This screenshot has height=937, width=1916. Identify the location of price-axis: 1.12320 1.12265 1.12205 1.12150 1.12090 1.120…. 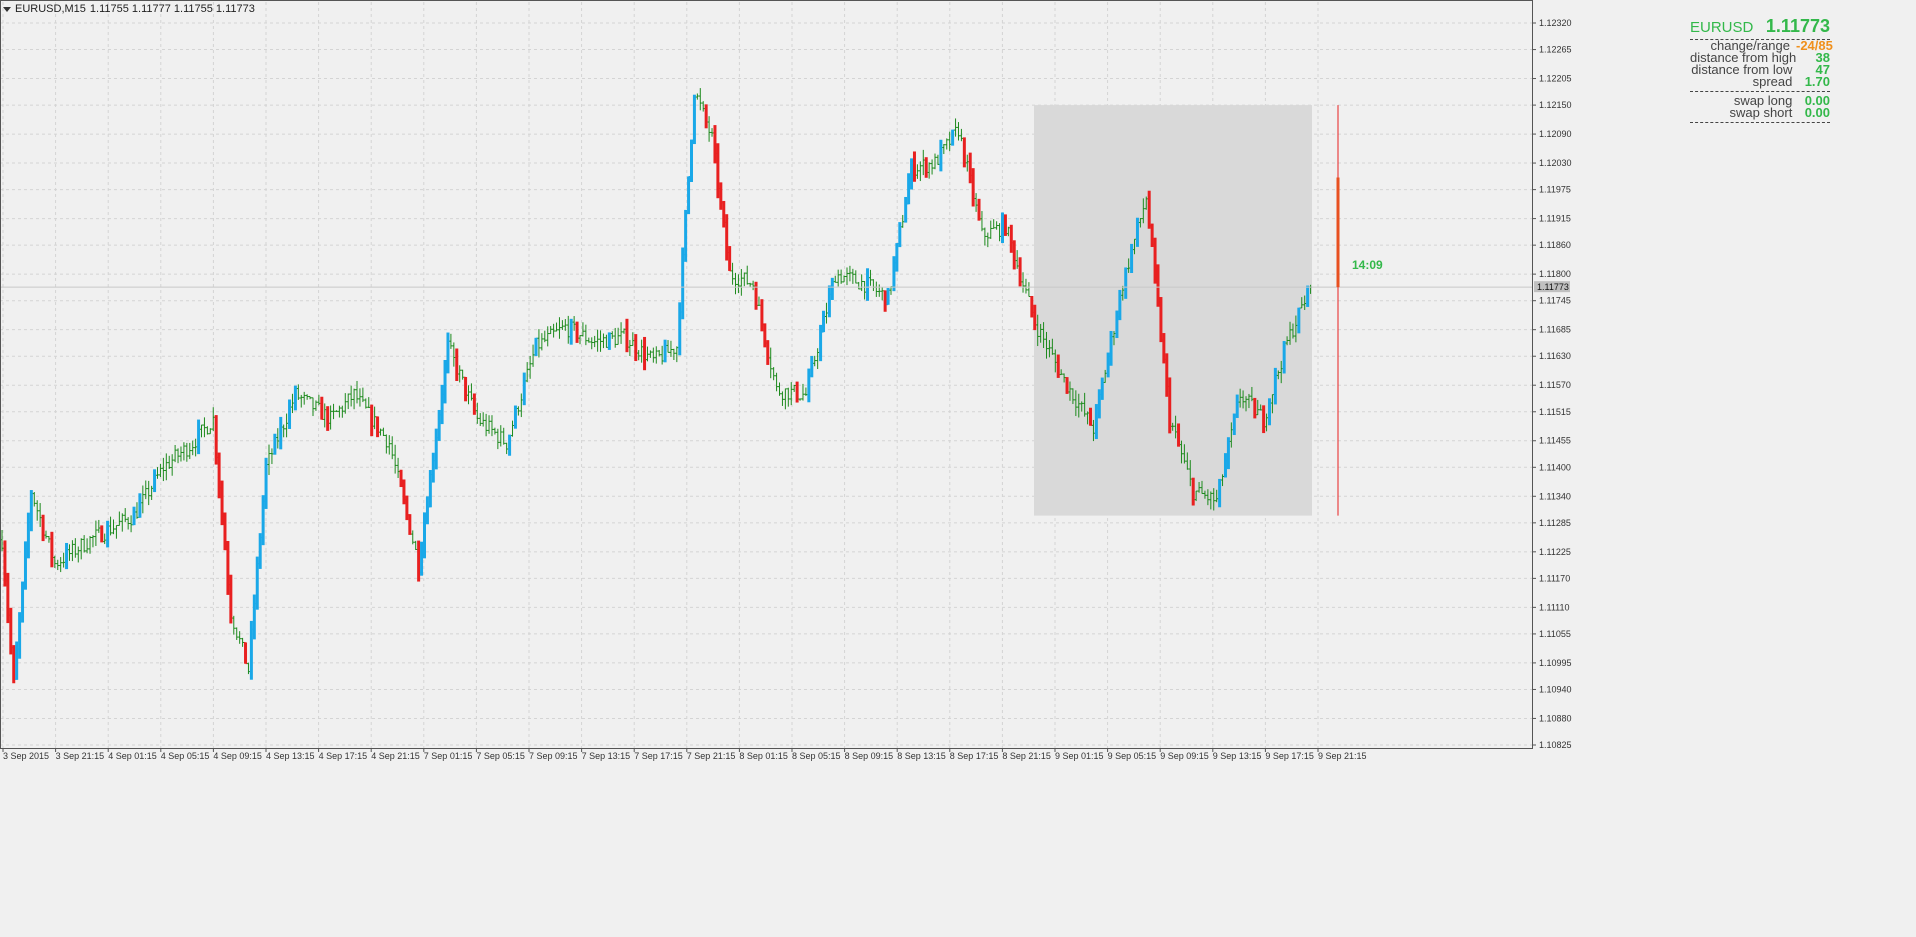
(1552, 384).